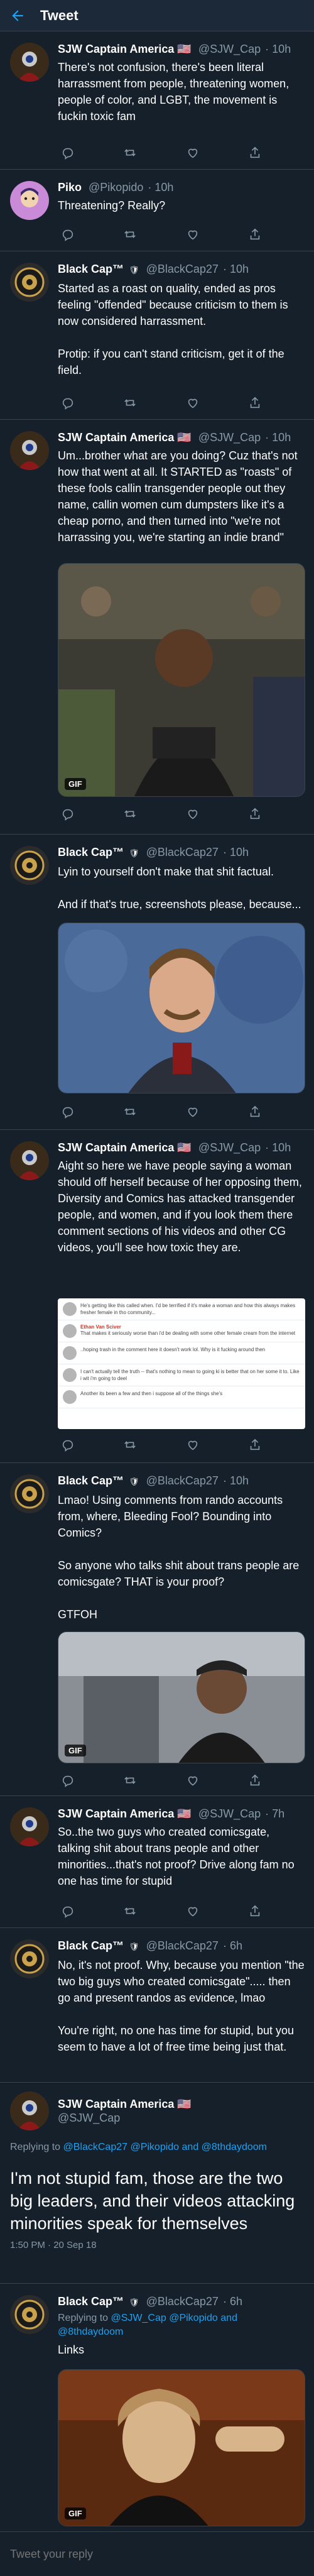  Describe the element at coordinates (100, 1327) in the screenshot. I see `commenter-name: Ethan Van Sciver` at that location.